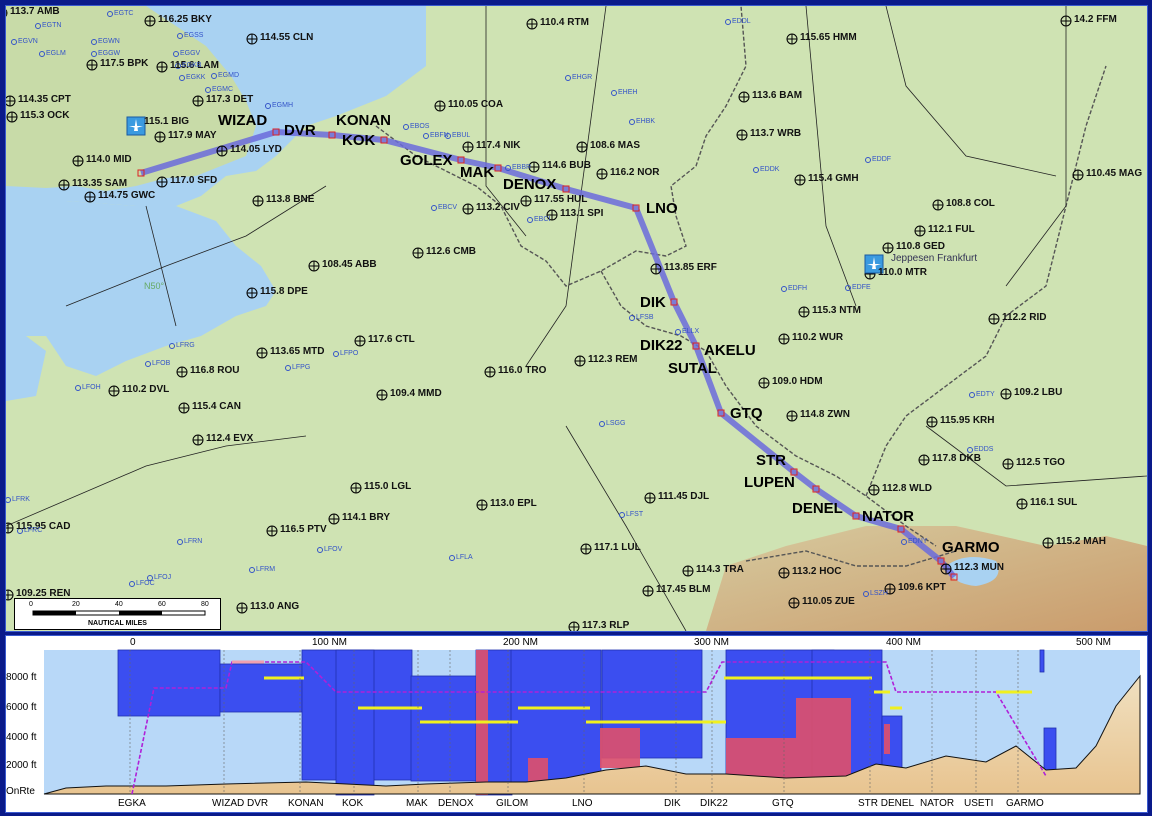  What do you see at coordinates (262, 353) in the screenshot?
I see `vor-mtd-icon` at bounding box center [262, 353].